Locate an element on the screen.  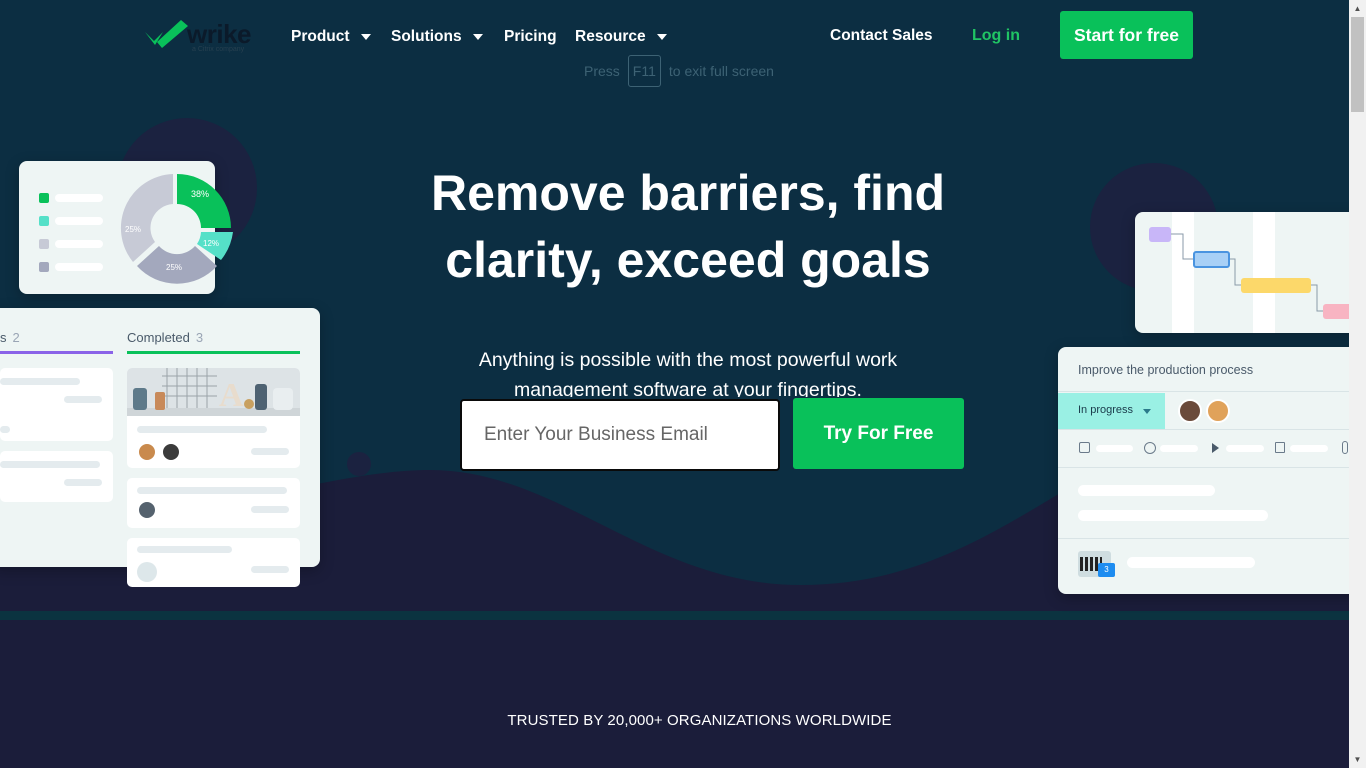
task-body-divider is located at coordinates (1203, 467).